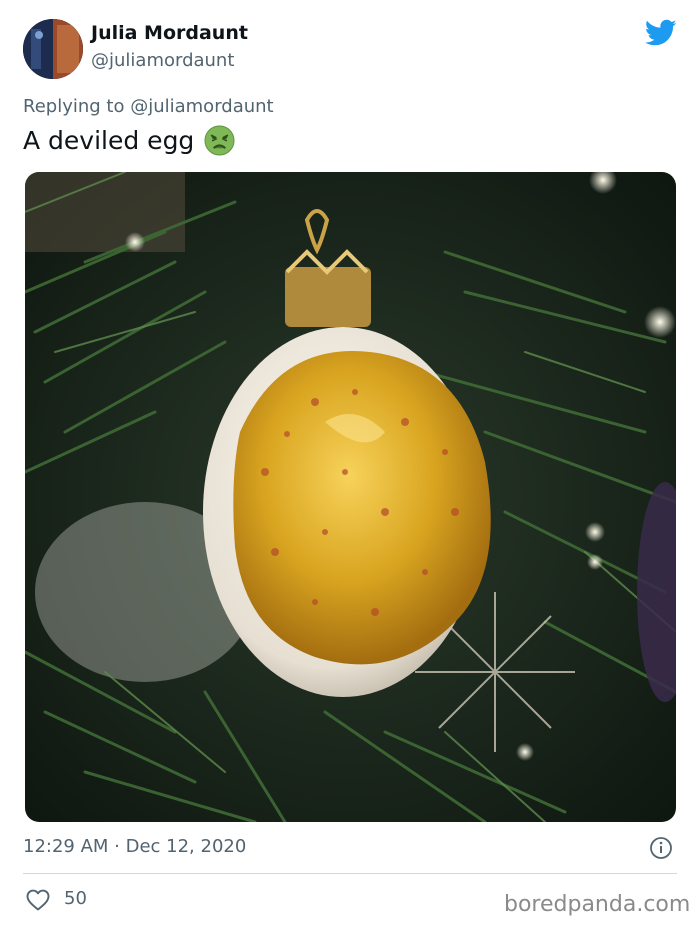 This screenshot has height=927, width=700. I want to click on like-count: 50, so click(75, 898).